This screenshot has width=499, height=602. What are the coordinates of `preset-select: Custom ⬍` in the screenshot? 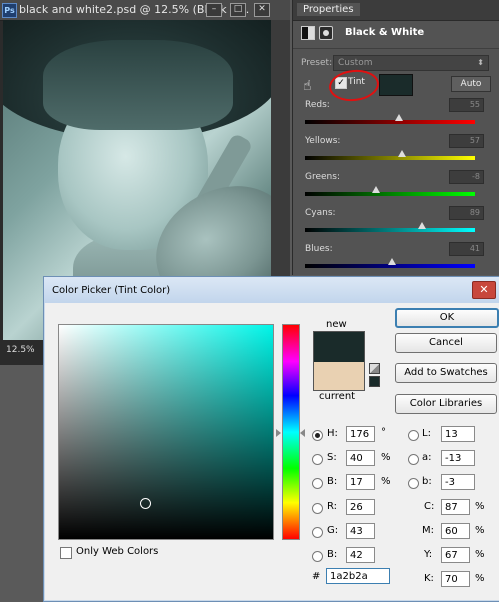 It's located at (411, 63).